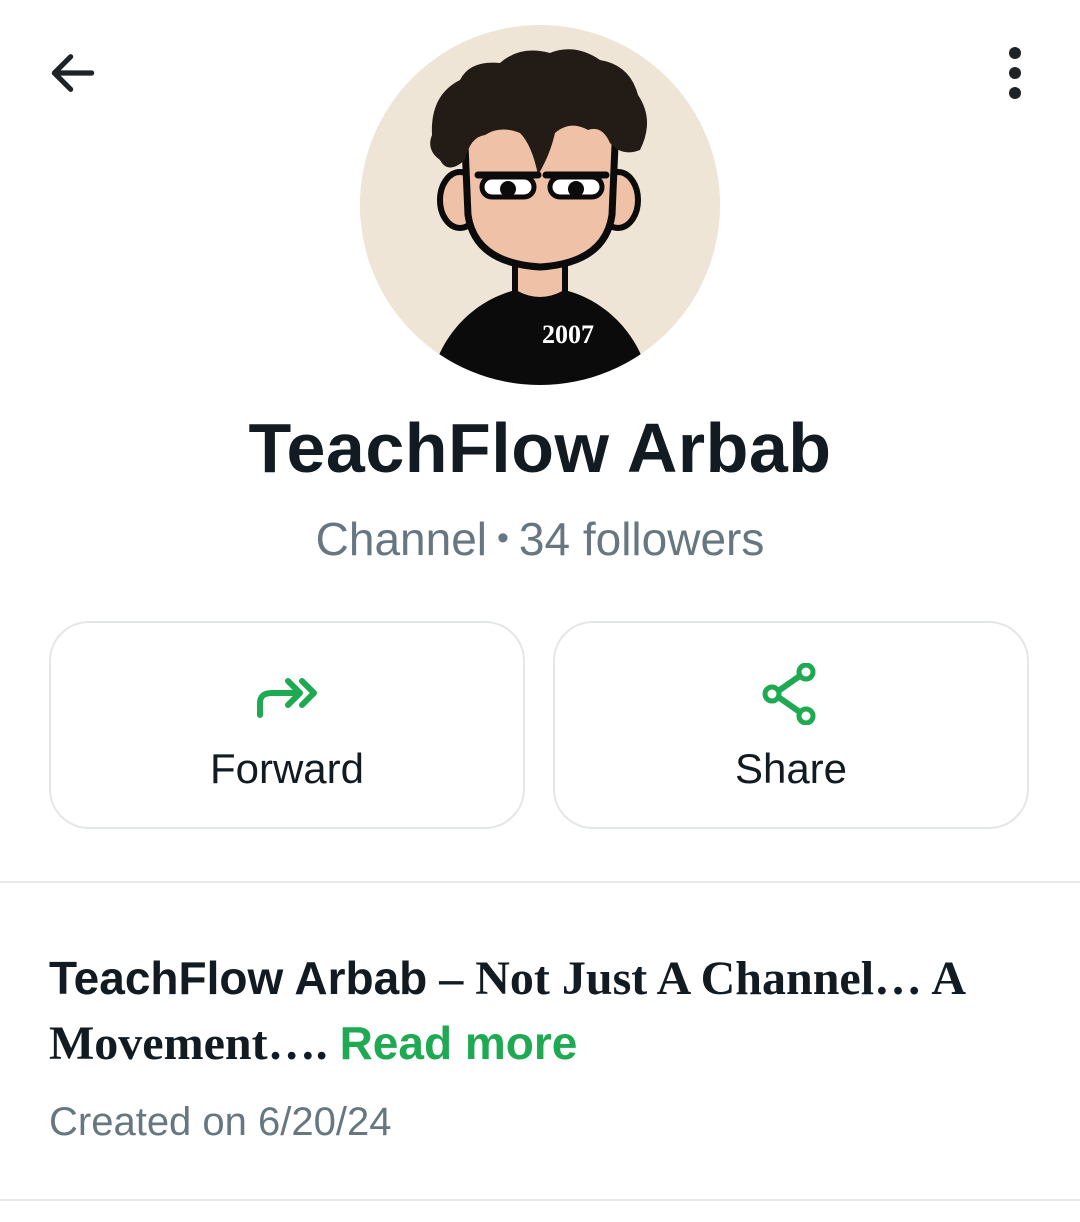 This screenshot has width=1080, height=1222. I want to click on channel-name: TeachFlow Arbab, so click(540, 448).